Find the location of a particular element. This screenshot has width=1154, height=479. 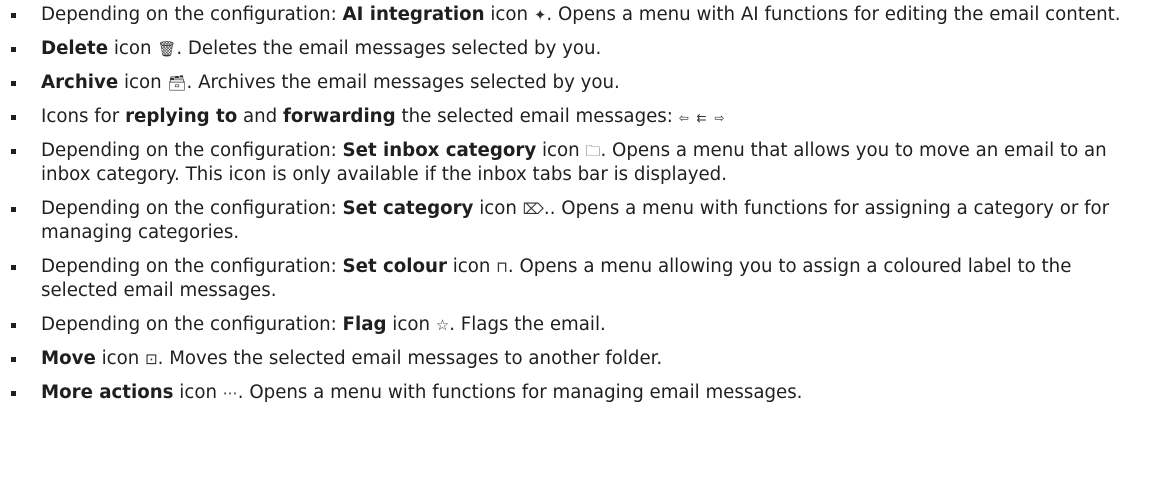

bookmark-icon: ⊓ is located at coordinates (502, 267).